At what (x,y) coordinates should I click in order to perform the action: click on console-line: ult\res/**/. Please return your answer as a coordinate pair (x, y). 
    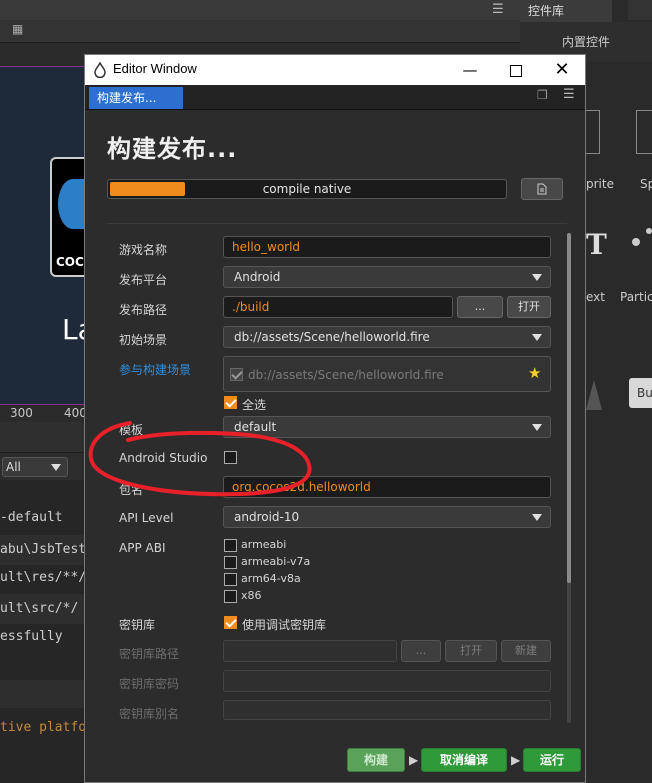
    Looking at the image, I should click on (43, 577).